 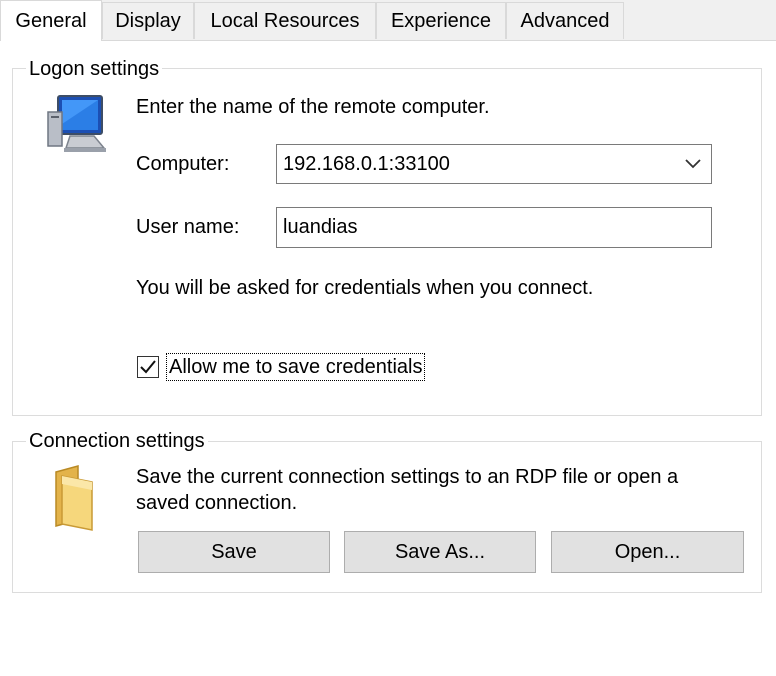 I want to click on tab-experience: Experience, so click(x=441, y=20).